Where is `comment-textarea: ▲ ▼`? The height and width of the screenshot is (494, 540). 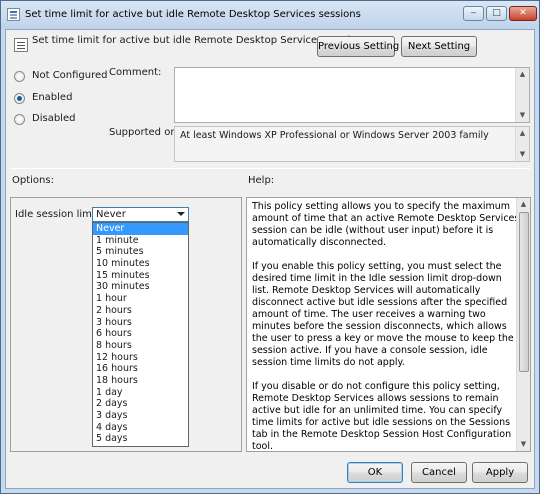 comment-textarea: ▲ ▼ is located at coordinates (352, 95).